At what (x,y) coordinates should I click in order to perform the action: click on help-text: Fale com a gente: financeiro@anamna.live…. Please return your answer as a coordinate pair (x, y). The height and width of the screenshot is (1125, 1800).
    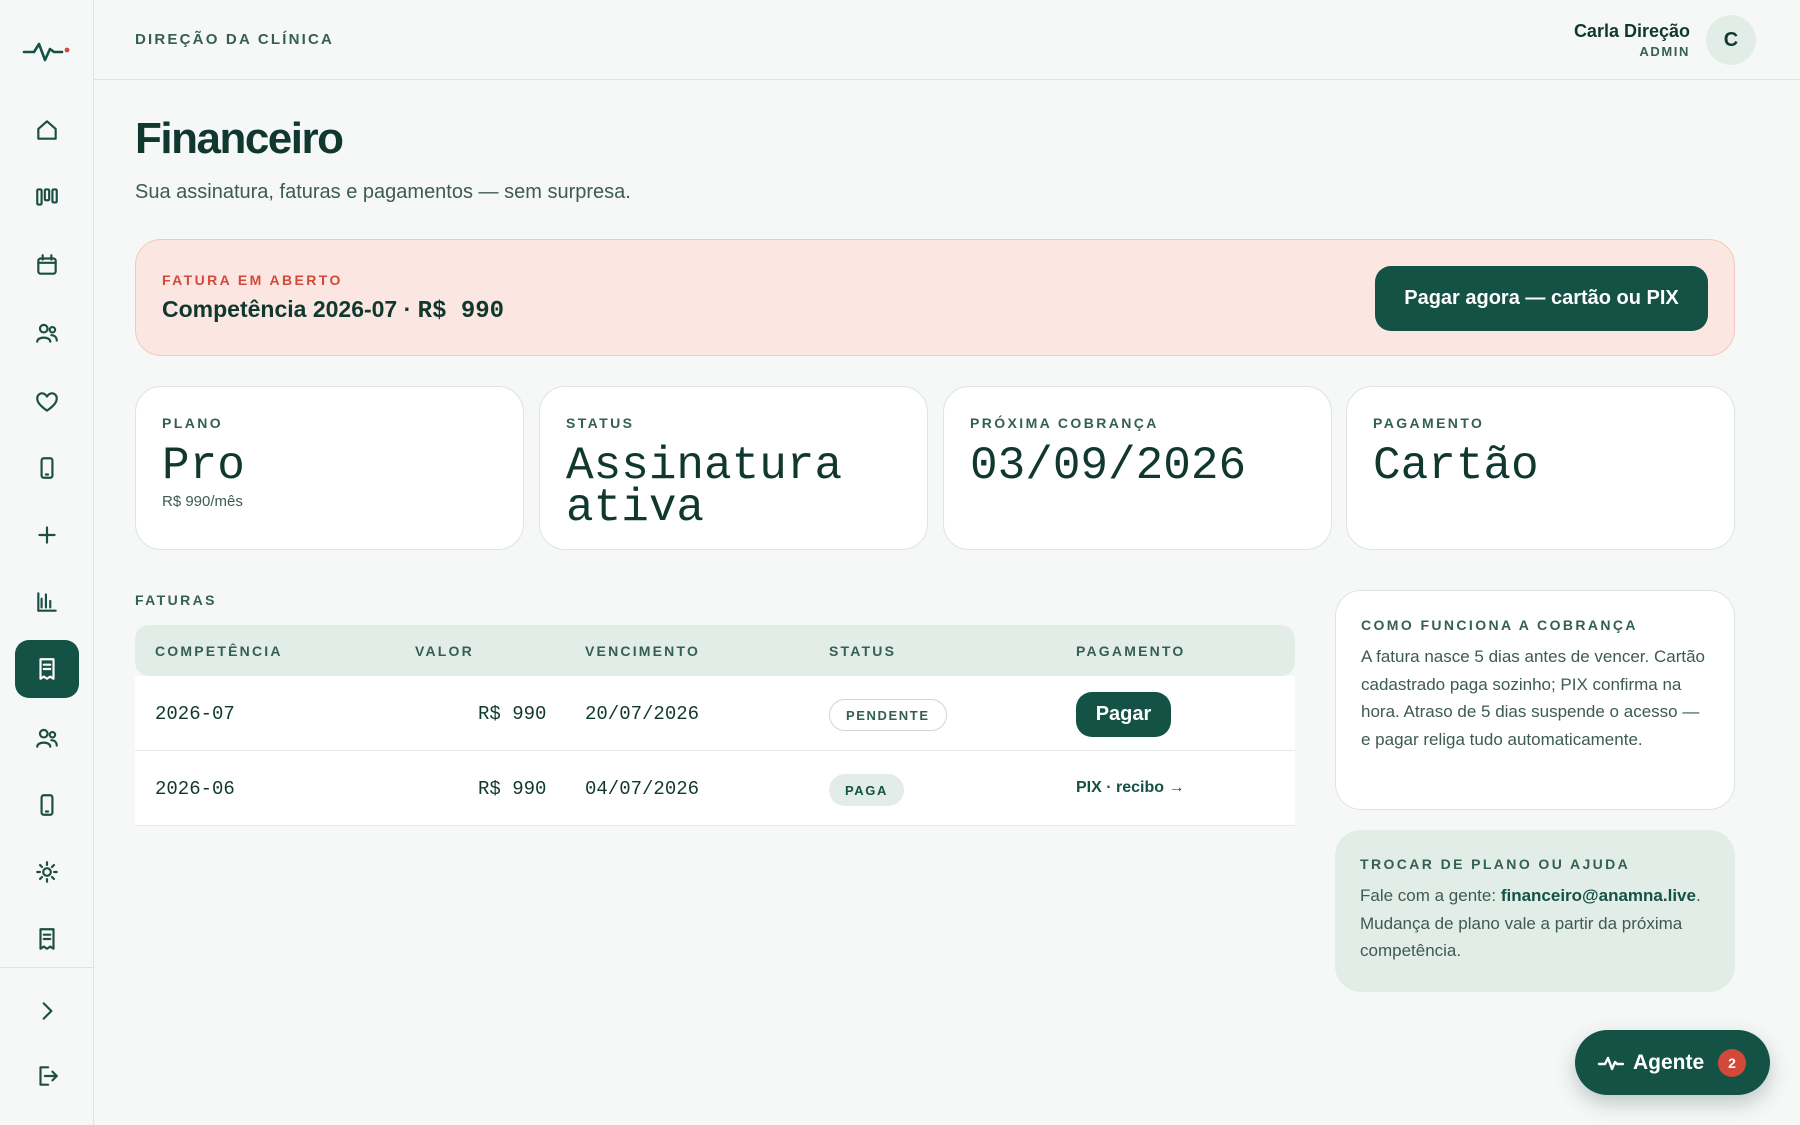
    Looking at the image, I should click on (1535, 923).